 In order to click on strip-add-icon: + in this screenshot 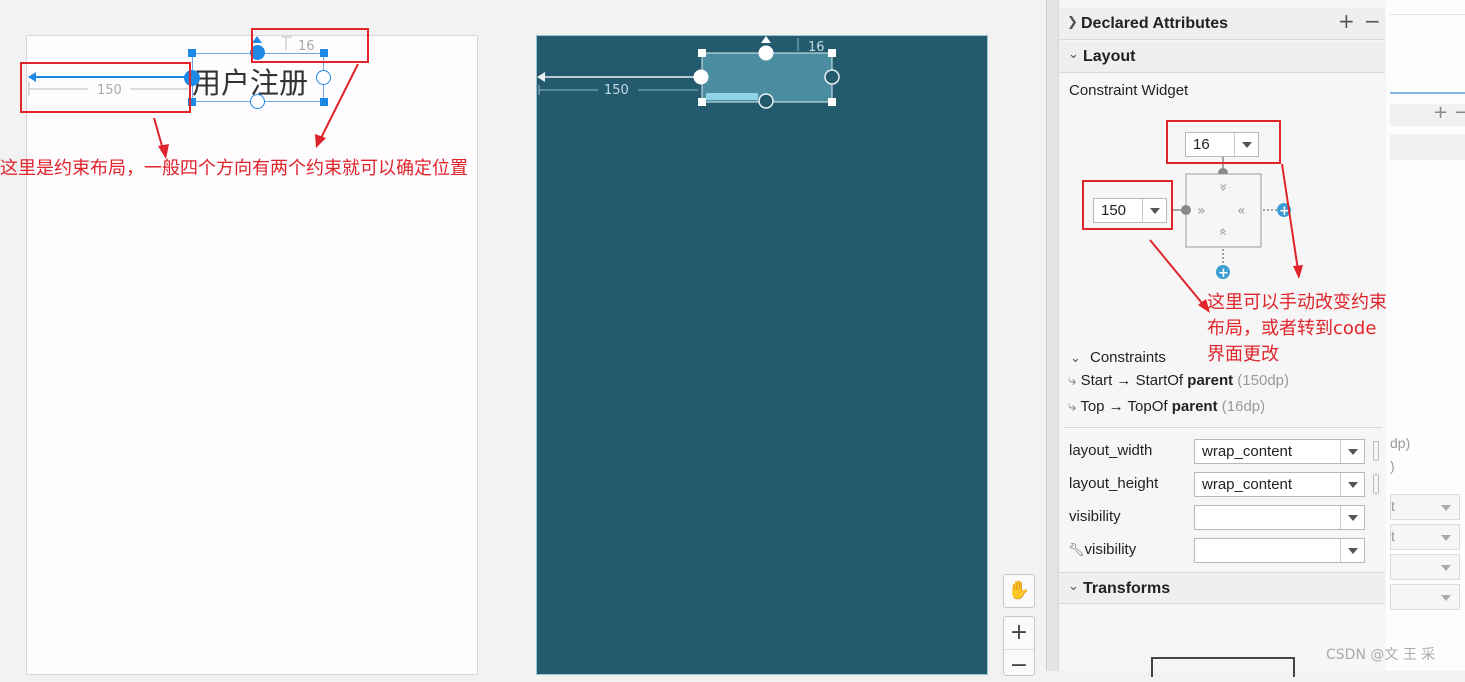, I will do `click(1440, 112)`.